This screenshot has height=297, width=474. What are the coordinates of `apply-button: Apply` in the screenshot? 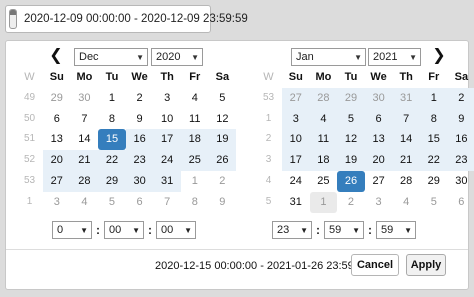 It's located at (426, 265).